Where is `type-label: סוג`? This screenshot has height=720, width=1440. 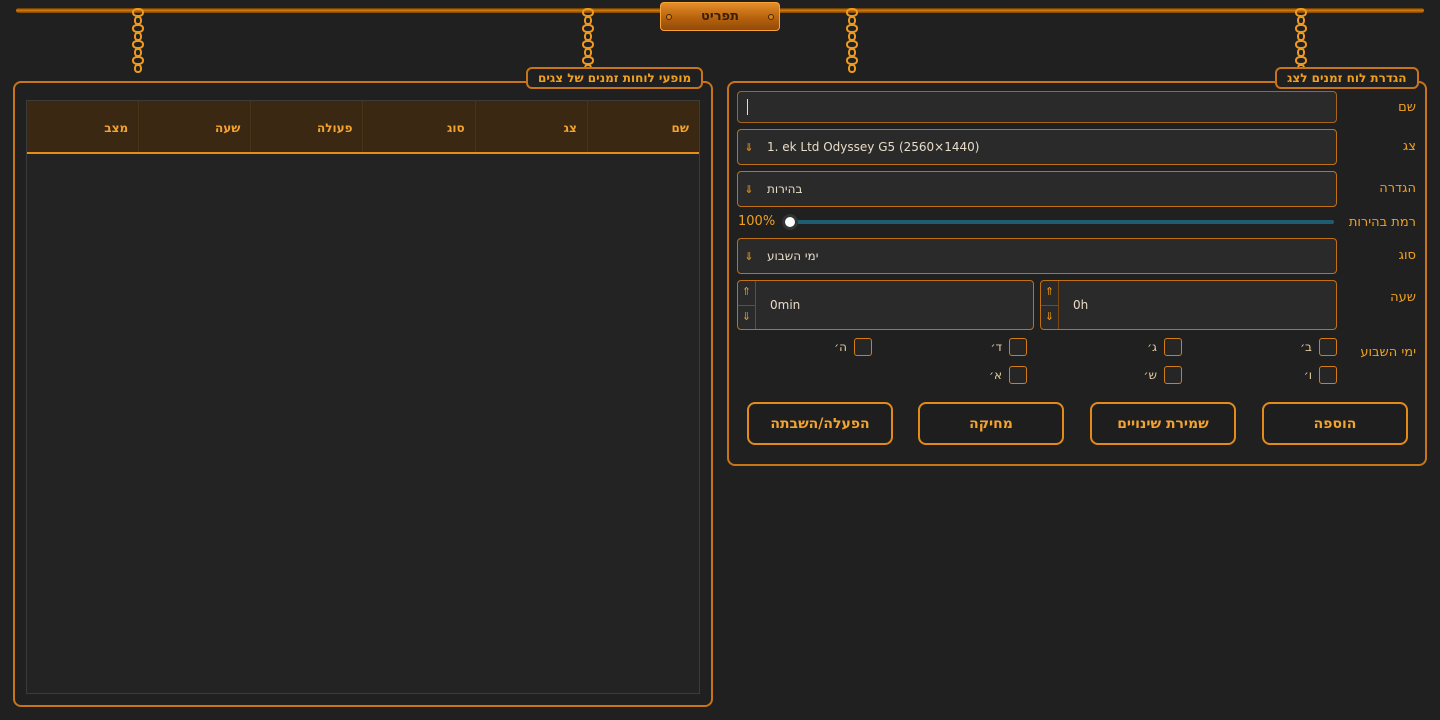
type-label: סוג is located at coordinates (1407, 255).